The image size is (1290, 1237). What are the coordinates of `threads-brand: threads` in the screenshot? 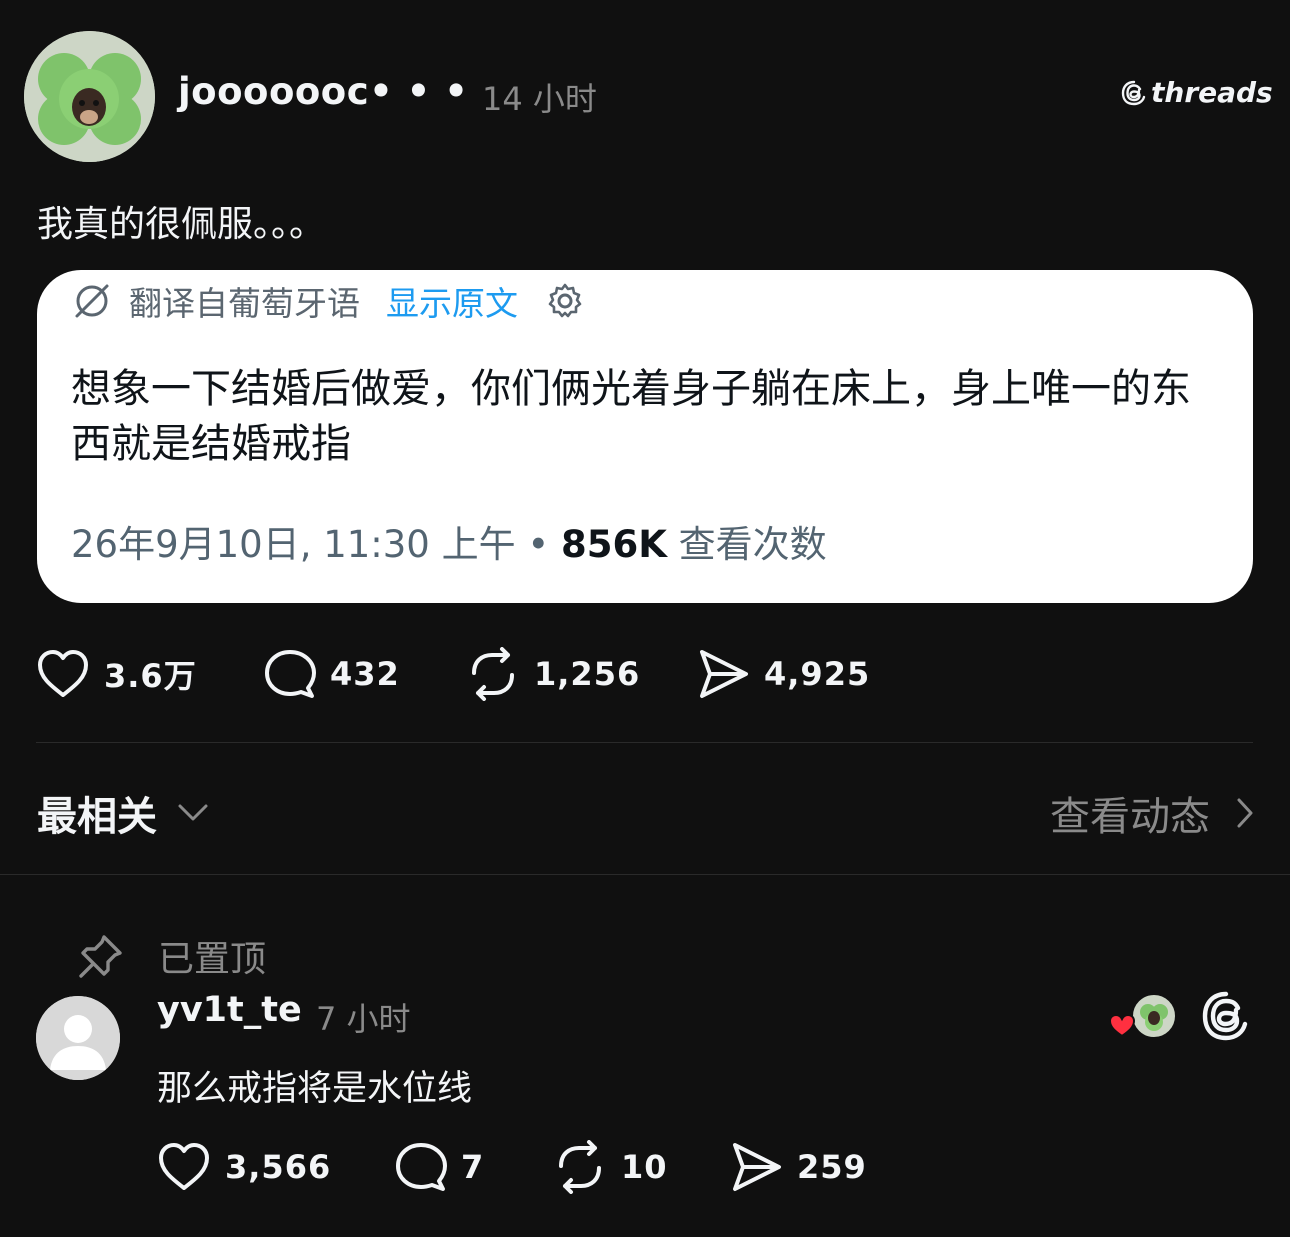 It's located at (1196, 92).